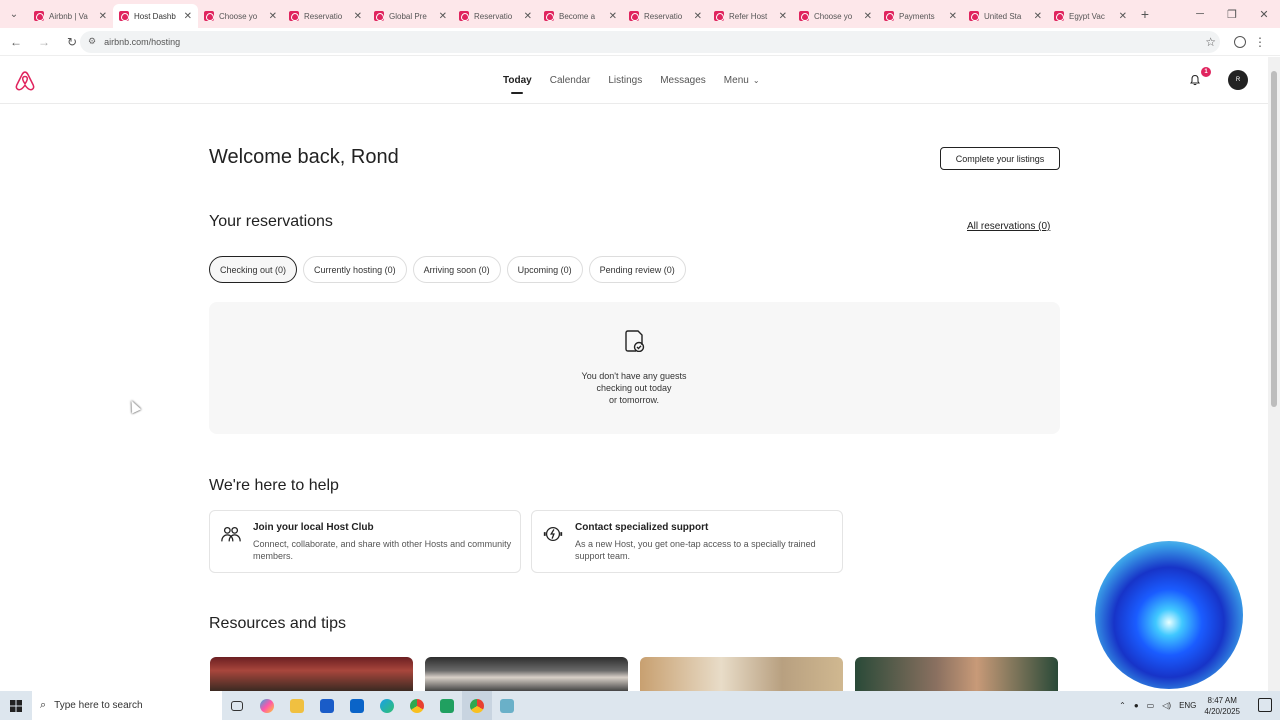 The image size is (1280, 720). What do you see at coordinates (155, 16) in the screenshot?
I see `browser-tab: Host Dashb ✕` at bounding box center [155, 16].